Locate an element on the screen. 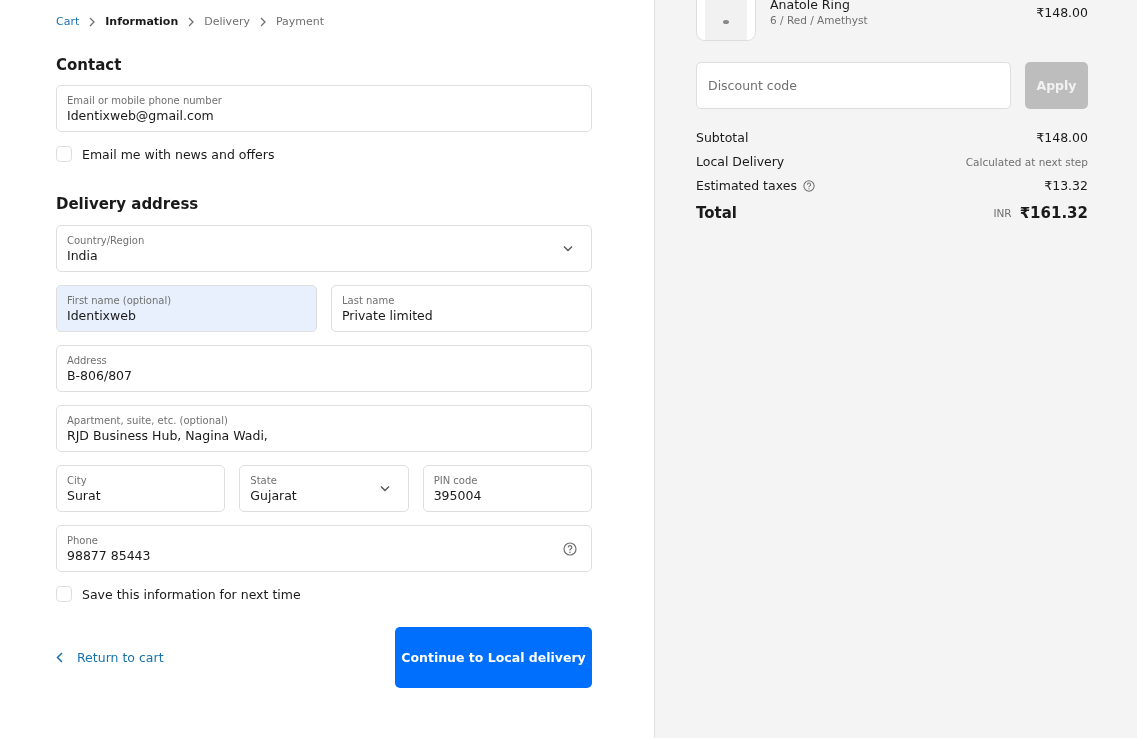 This screenshot has height=738, width=1137. input-field: Email or mobile phone number Identixweb@gmail.com is located at coordinates (324, 108).